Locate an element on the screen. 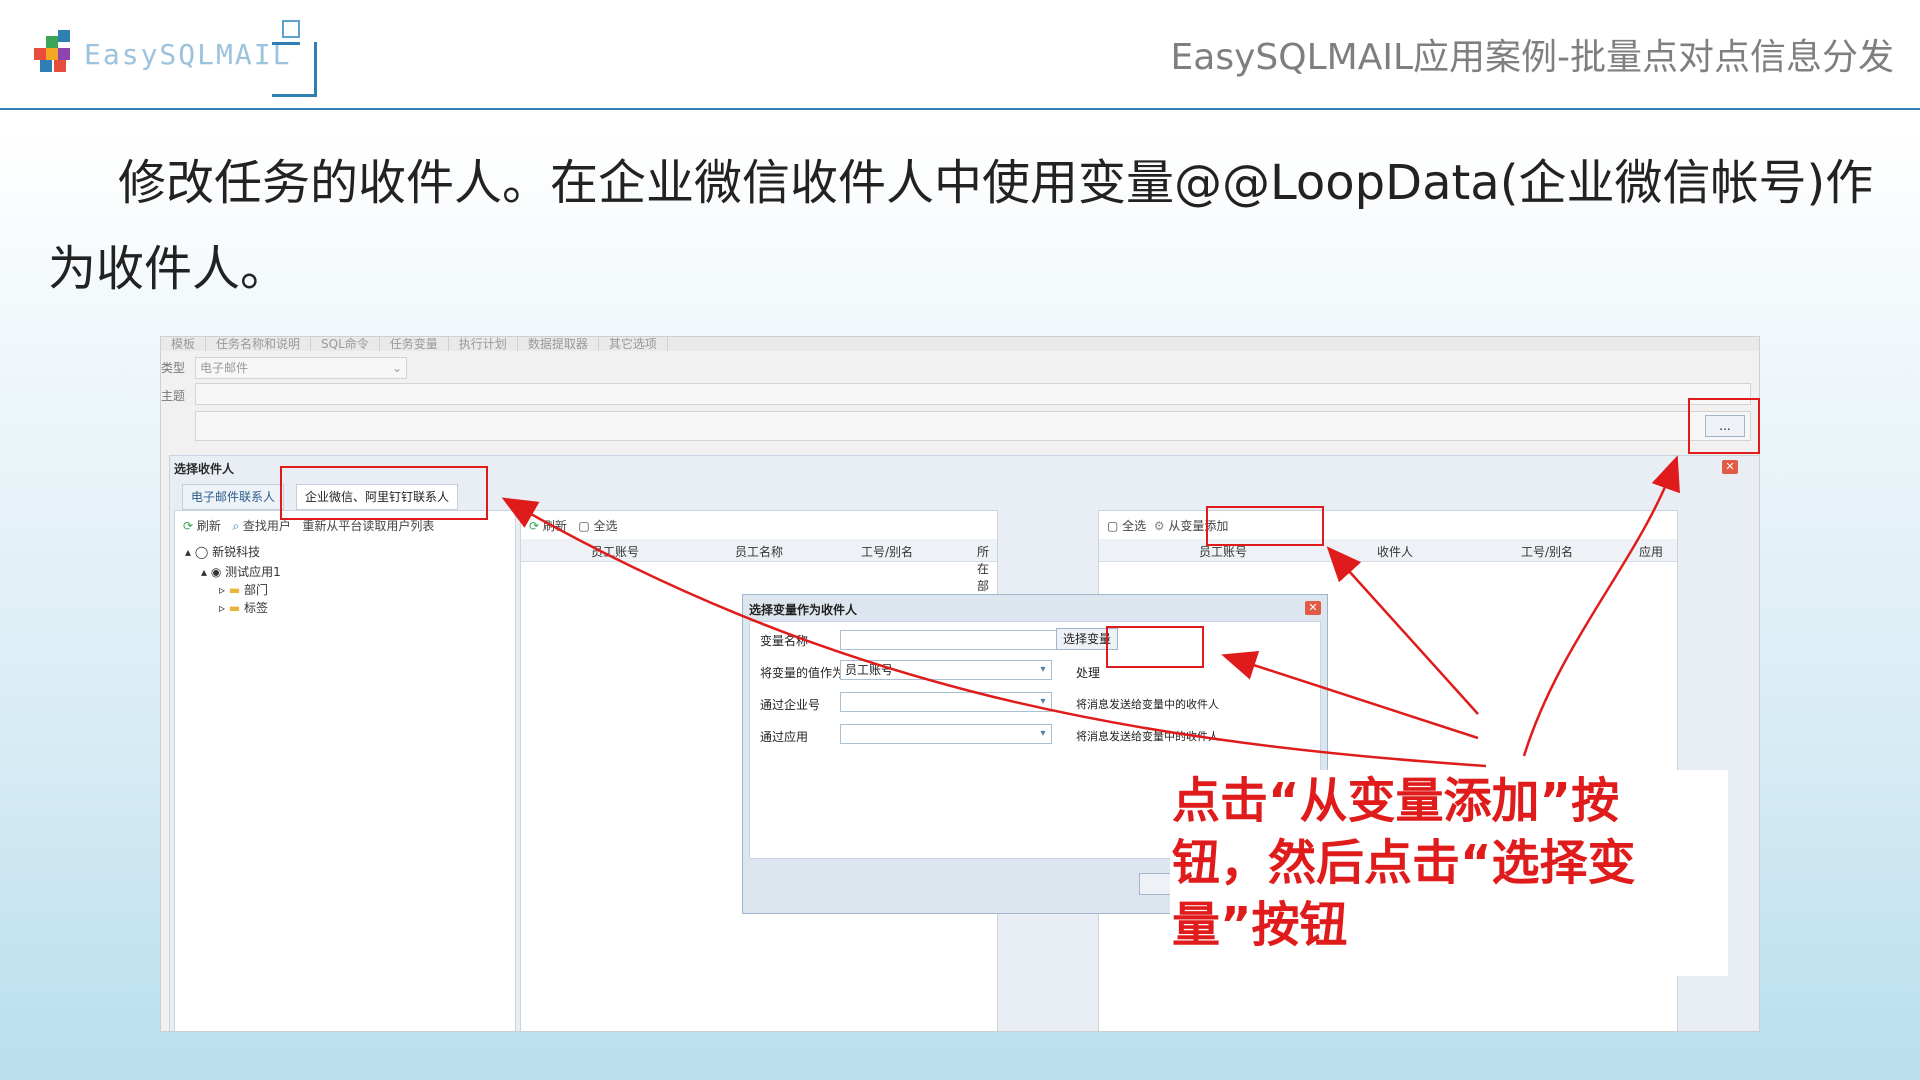  type-label: 类型 is located at coordinates (173, 368).